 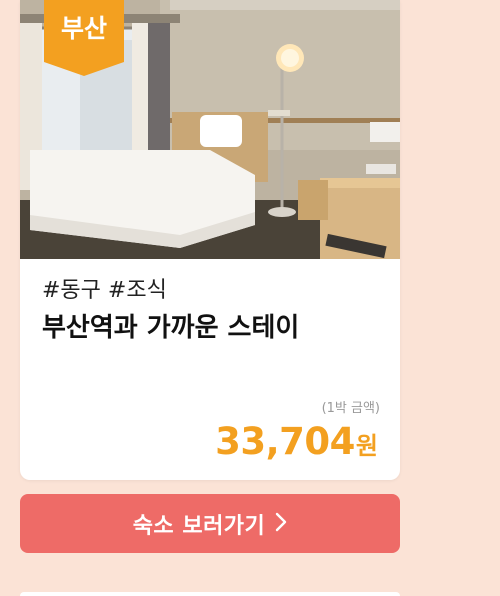 What do you see at coordinates (285, 441) in the screenshot?
I see `price-value: 33,704` at bounding box center [285, 441].